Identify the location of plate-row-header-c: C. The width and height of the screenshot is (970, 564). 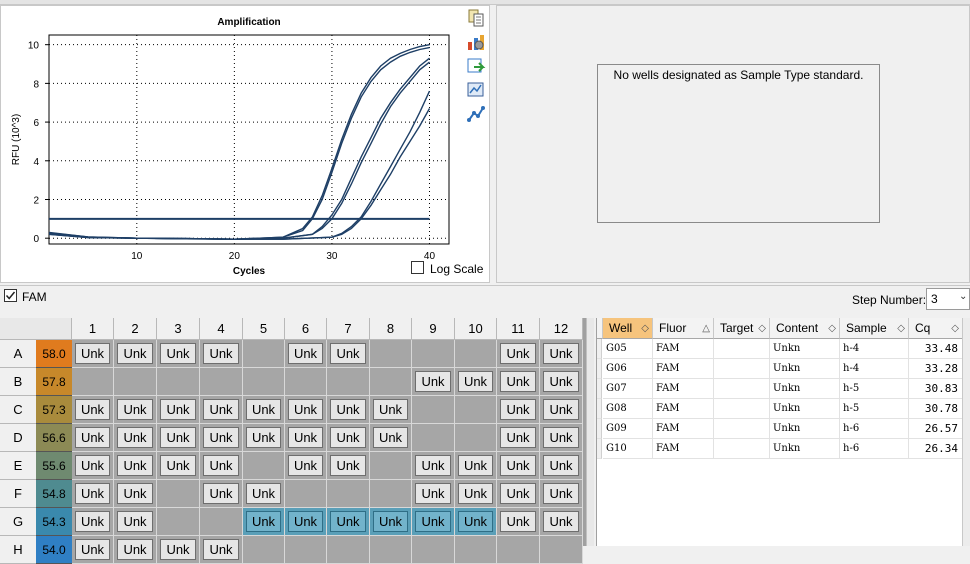
(18, 410).